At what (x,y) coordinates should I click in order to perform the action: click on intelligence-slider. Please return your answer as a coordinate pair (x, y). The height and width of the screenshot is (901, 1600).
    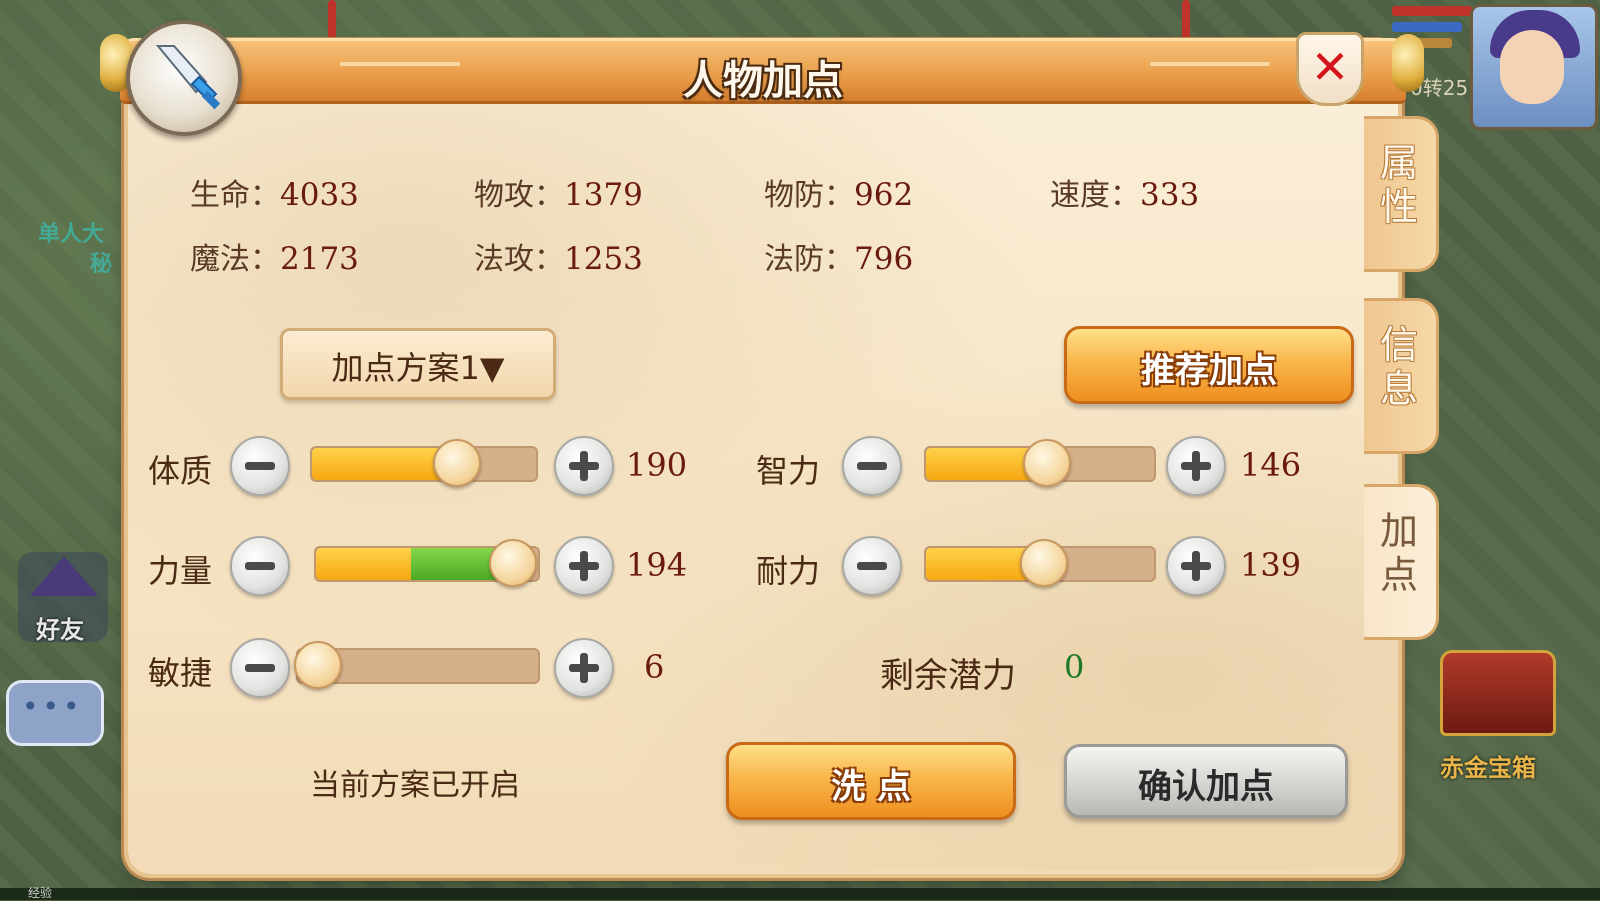
    Looking at the image, I should click on (1040, 463).